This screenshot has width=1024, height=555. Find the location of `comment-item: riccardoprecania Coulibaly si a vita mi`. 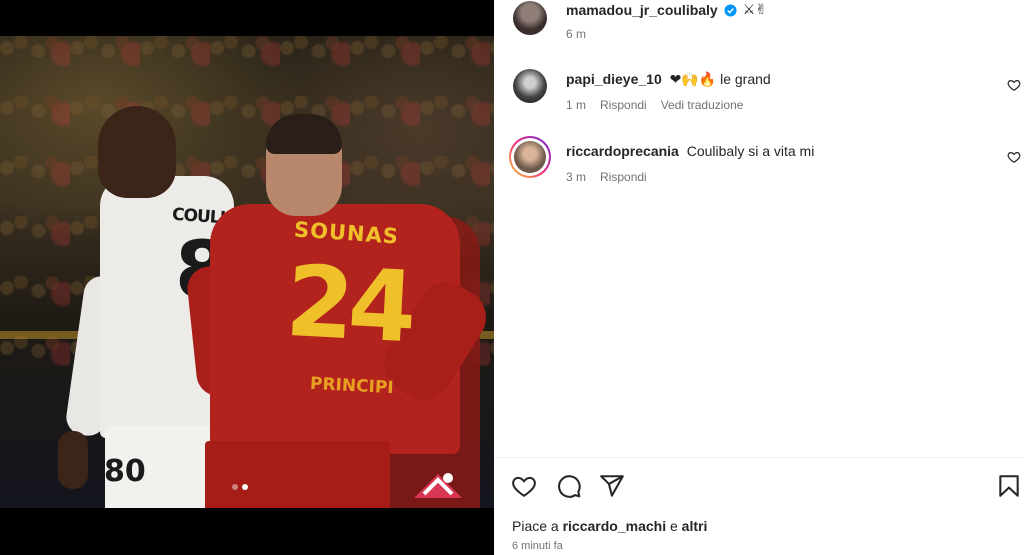

comment-item: riccardoprecania Coulibaly si a vita mi is located at coordinates (690, 151).